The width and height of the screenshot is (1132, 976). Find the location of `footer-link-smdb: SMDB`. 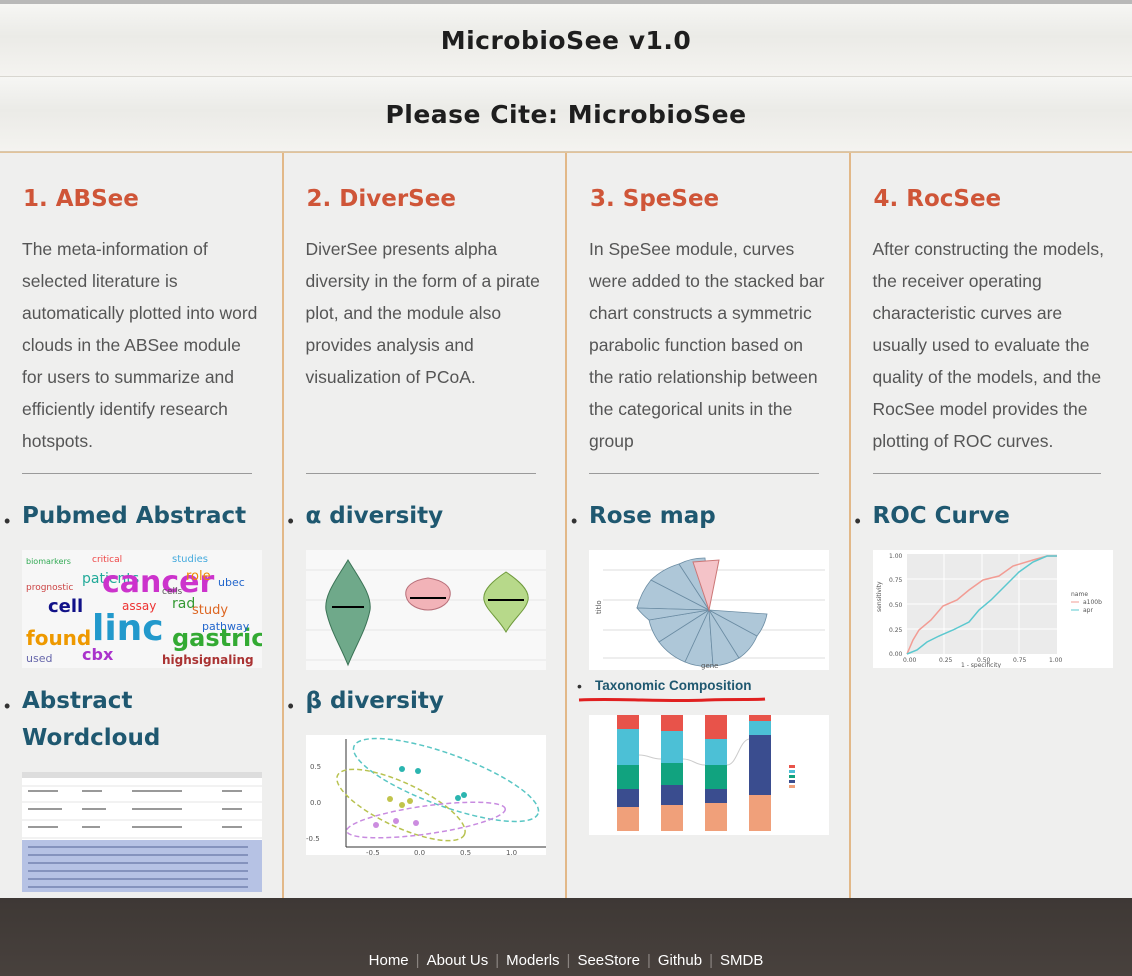

footer-link-smdb: SMDB is located at coordinates (741, 960).